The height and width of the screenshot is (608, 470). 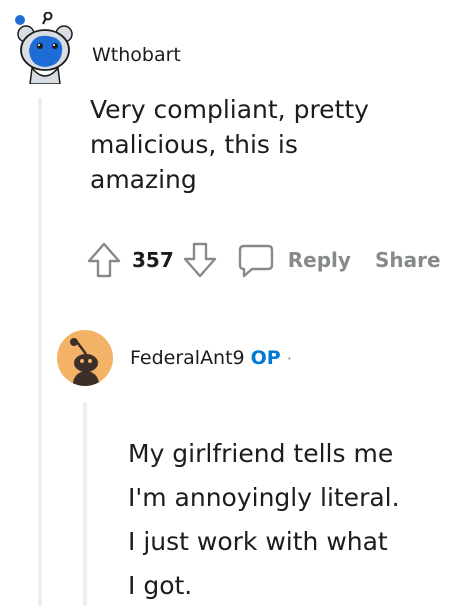 What do you see at coordinates (44, 48) in the screenshot?
I see `snoo-avatar-icon` at bounding box center [44, 48].